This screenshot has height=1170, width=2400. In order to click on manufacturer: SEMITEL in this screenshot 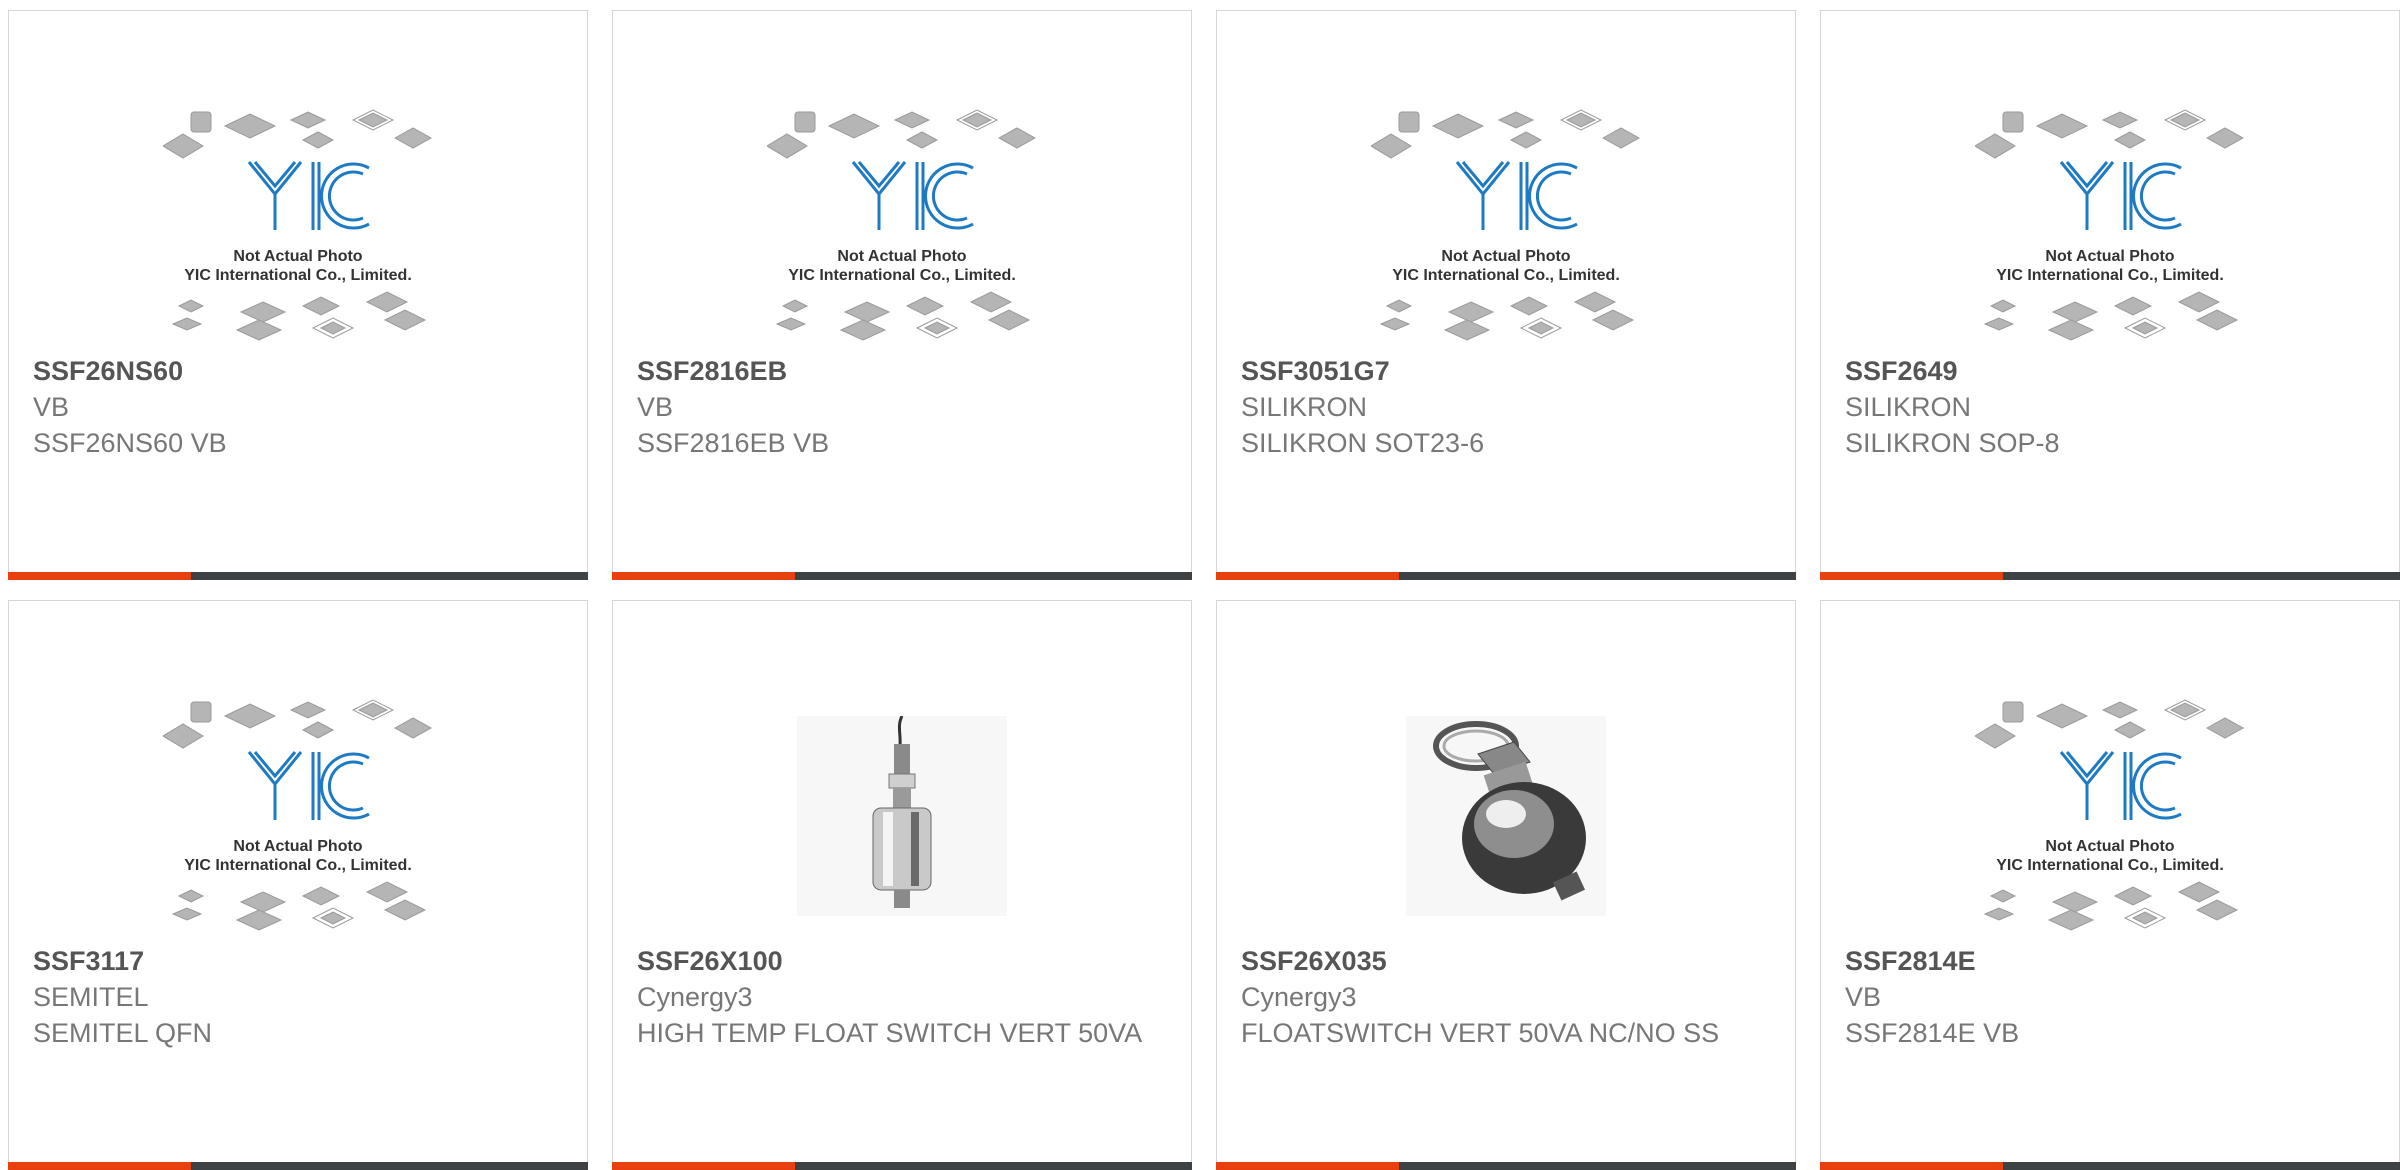, I will do `click(91, 997)`.